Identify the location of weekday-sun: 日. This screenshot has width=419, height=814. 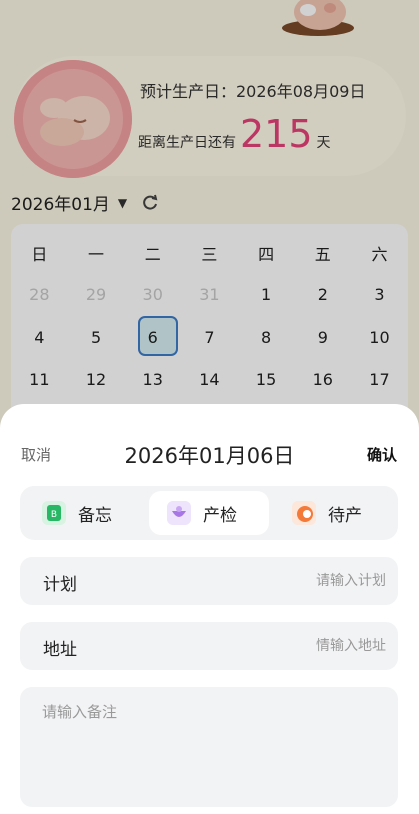
(39, 254).